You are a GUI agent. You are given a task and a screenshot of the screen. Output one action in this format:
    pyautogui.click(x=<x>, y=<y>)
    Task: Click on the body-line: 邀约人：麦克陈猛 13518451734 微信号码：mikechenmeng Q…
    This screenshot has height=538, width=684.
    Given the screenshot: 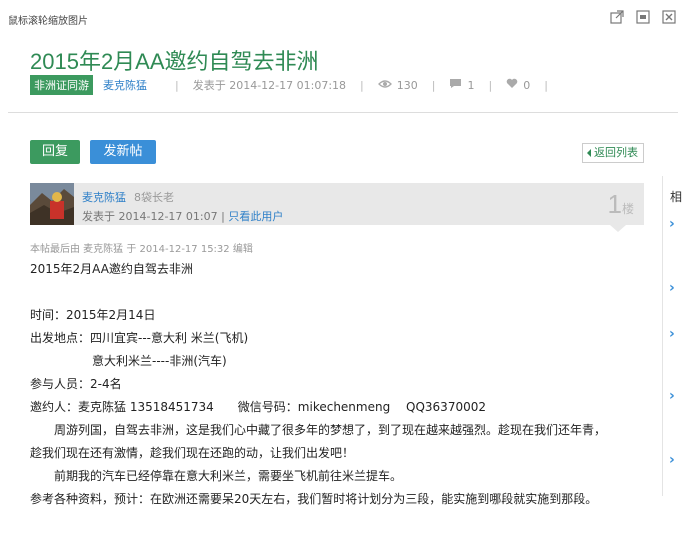 What is the action you would take?
    pyautogui.click(x=258, y=407)
    